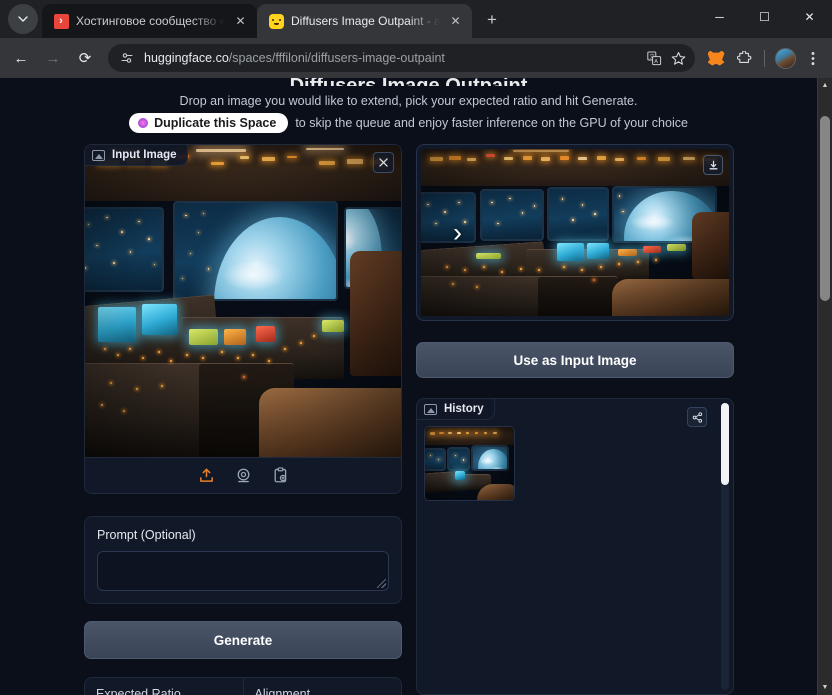 Image resolution: width=832 pixels, height=695 pixels. I want to click on download-icon, so click(713, 165).